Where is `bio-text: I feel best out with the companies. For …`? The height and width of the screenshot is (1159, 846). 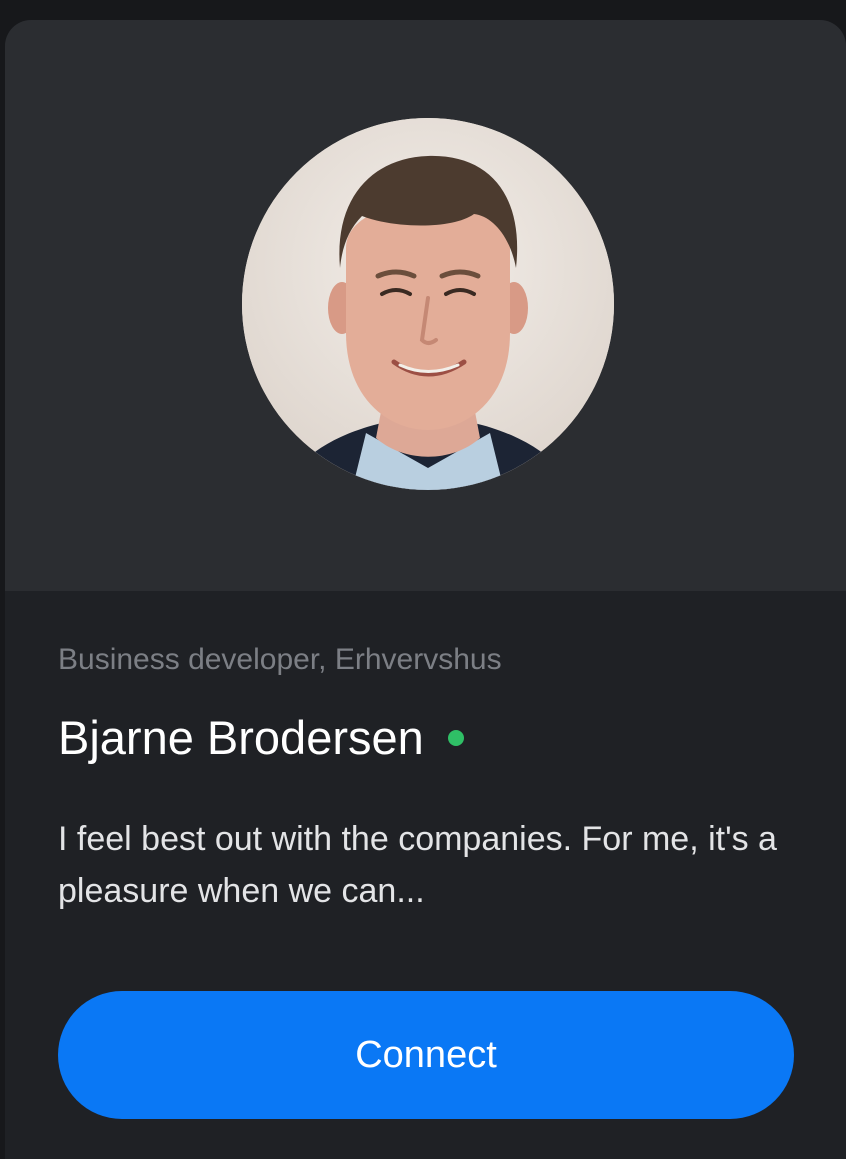
bio-text: I feel best out with the companies. For … is located at coordinates (417, 865).